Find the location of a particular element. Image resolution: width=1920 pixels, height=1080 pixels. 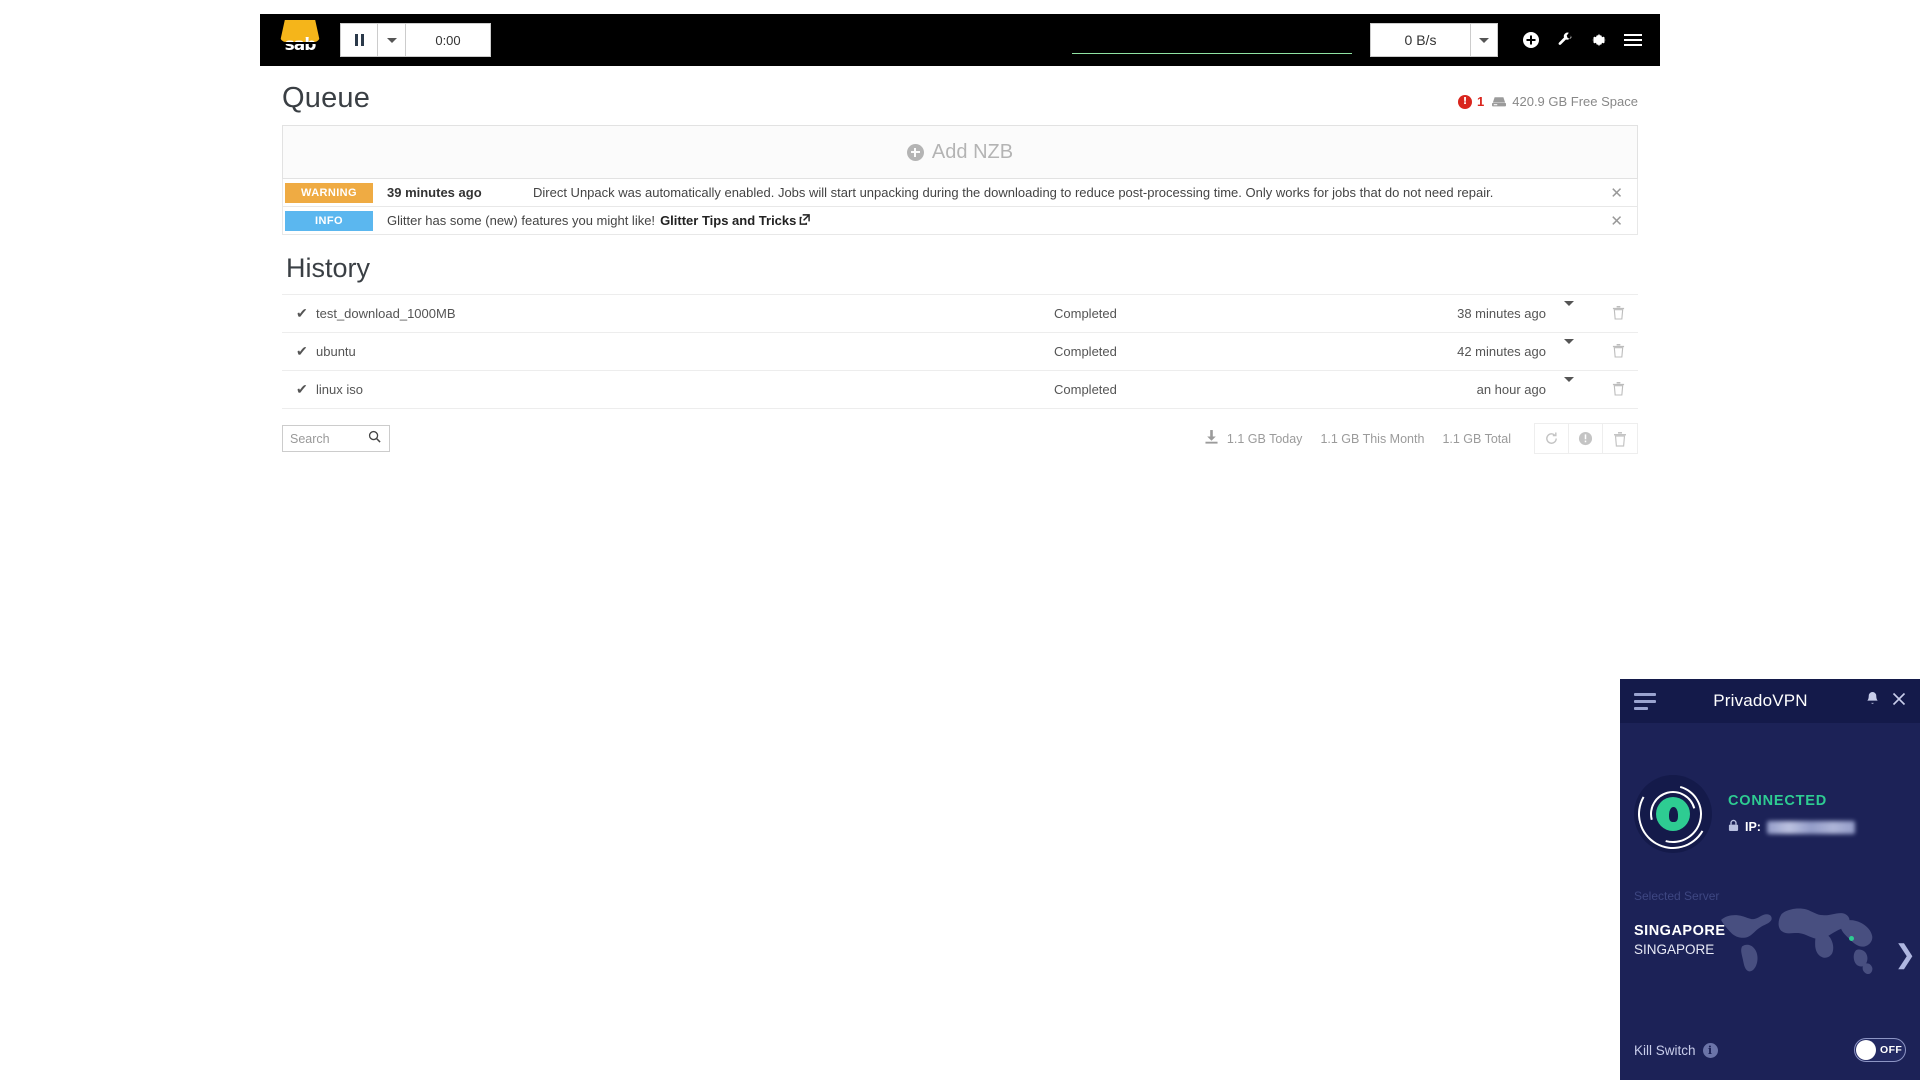

sab-logo-icon: sab is located at coordinates (300, 40).